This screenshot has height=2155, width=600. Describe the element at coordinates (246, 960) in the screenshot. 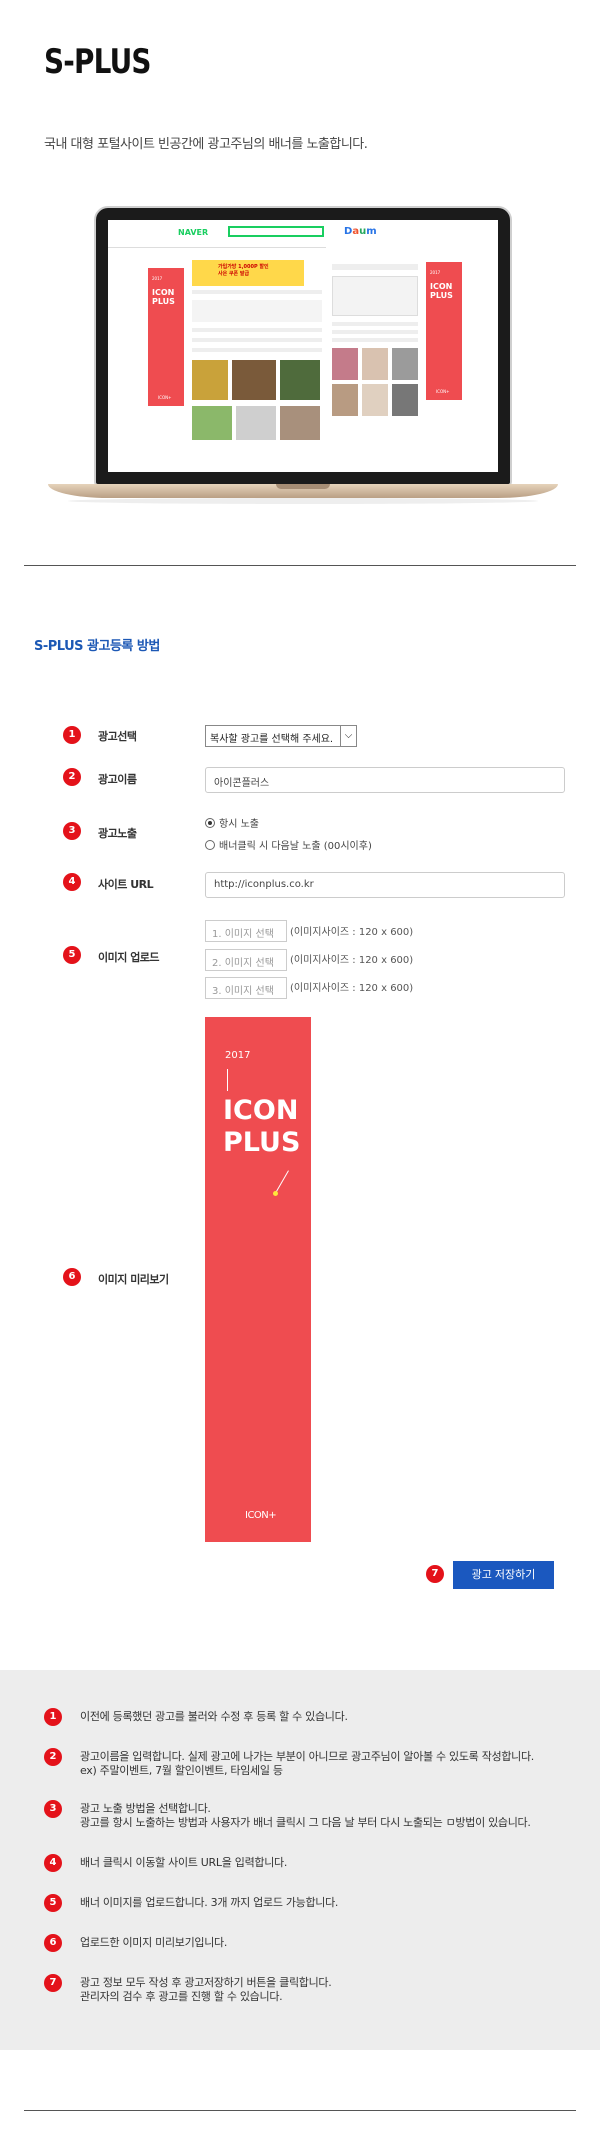

I see `image-select-button-2: 2. 이미지 선택` at that location.